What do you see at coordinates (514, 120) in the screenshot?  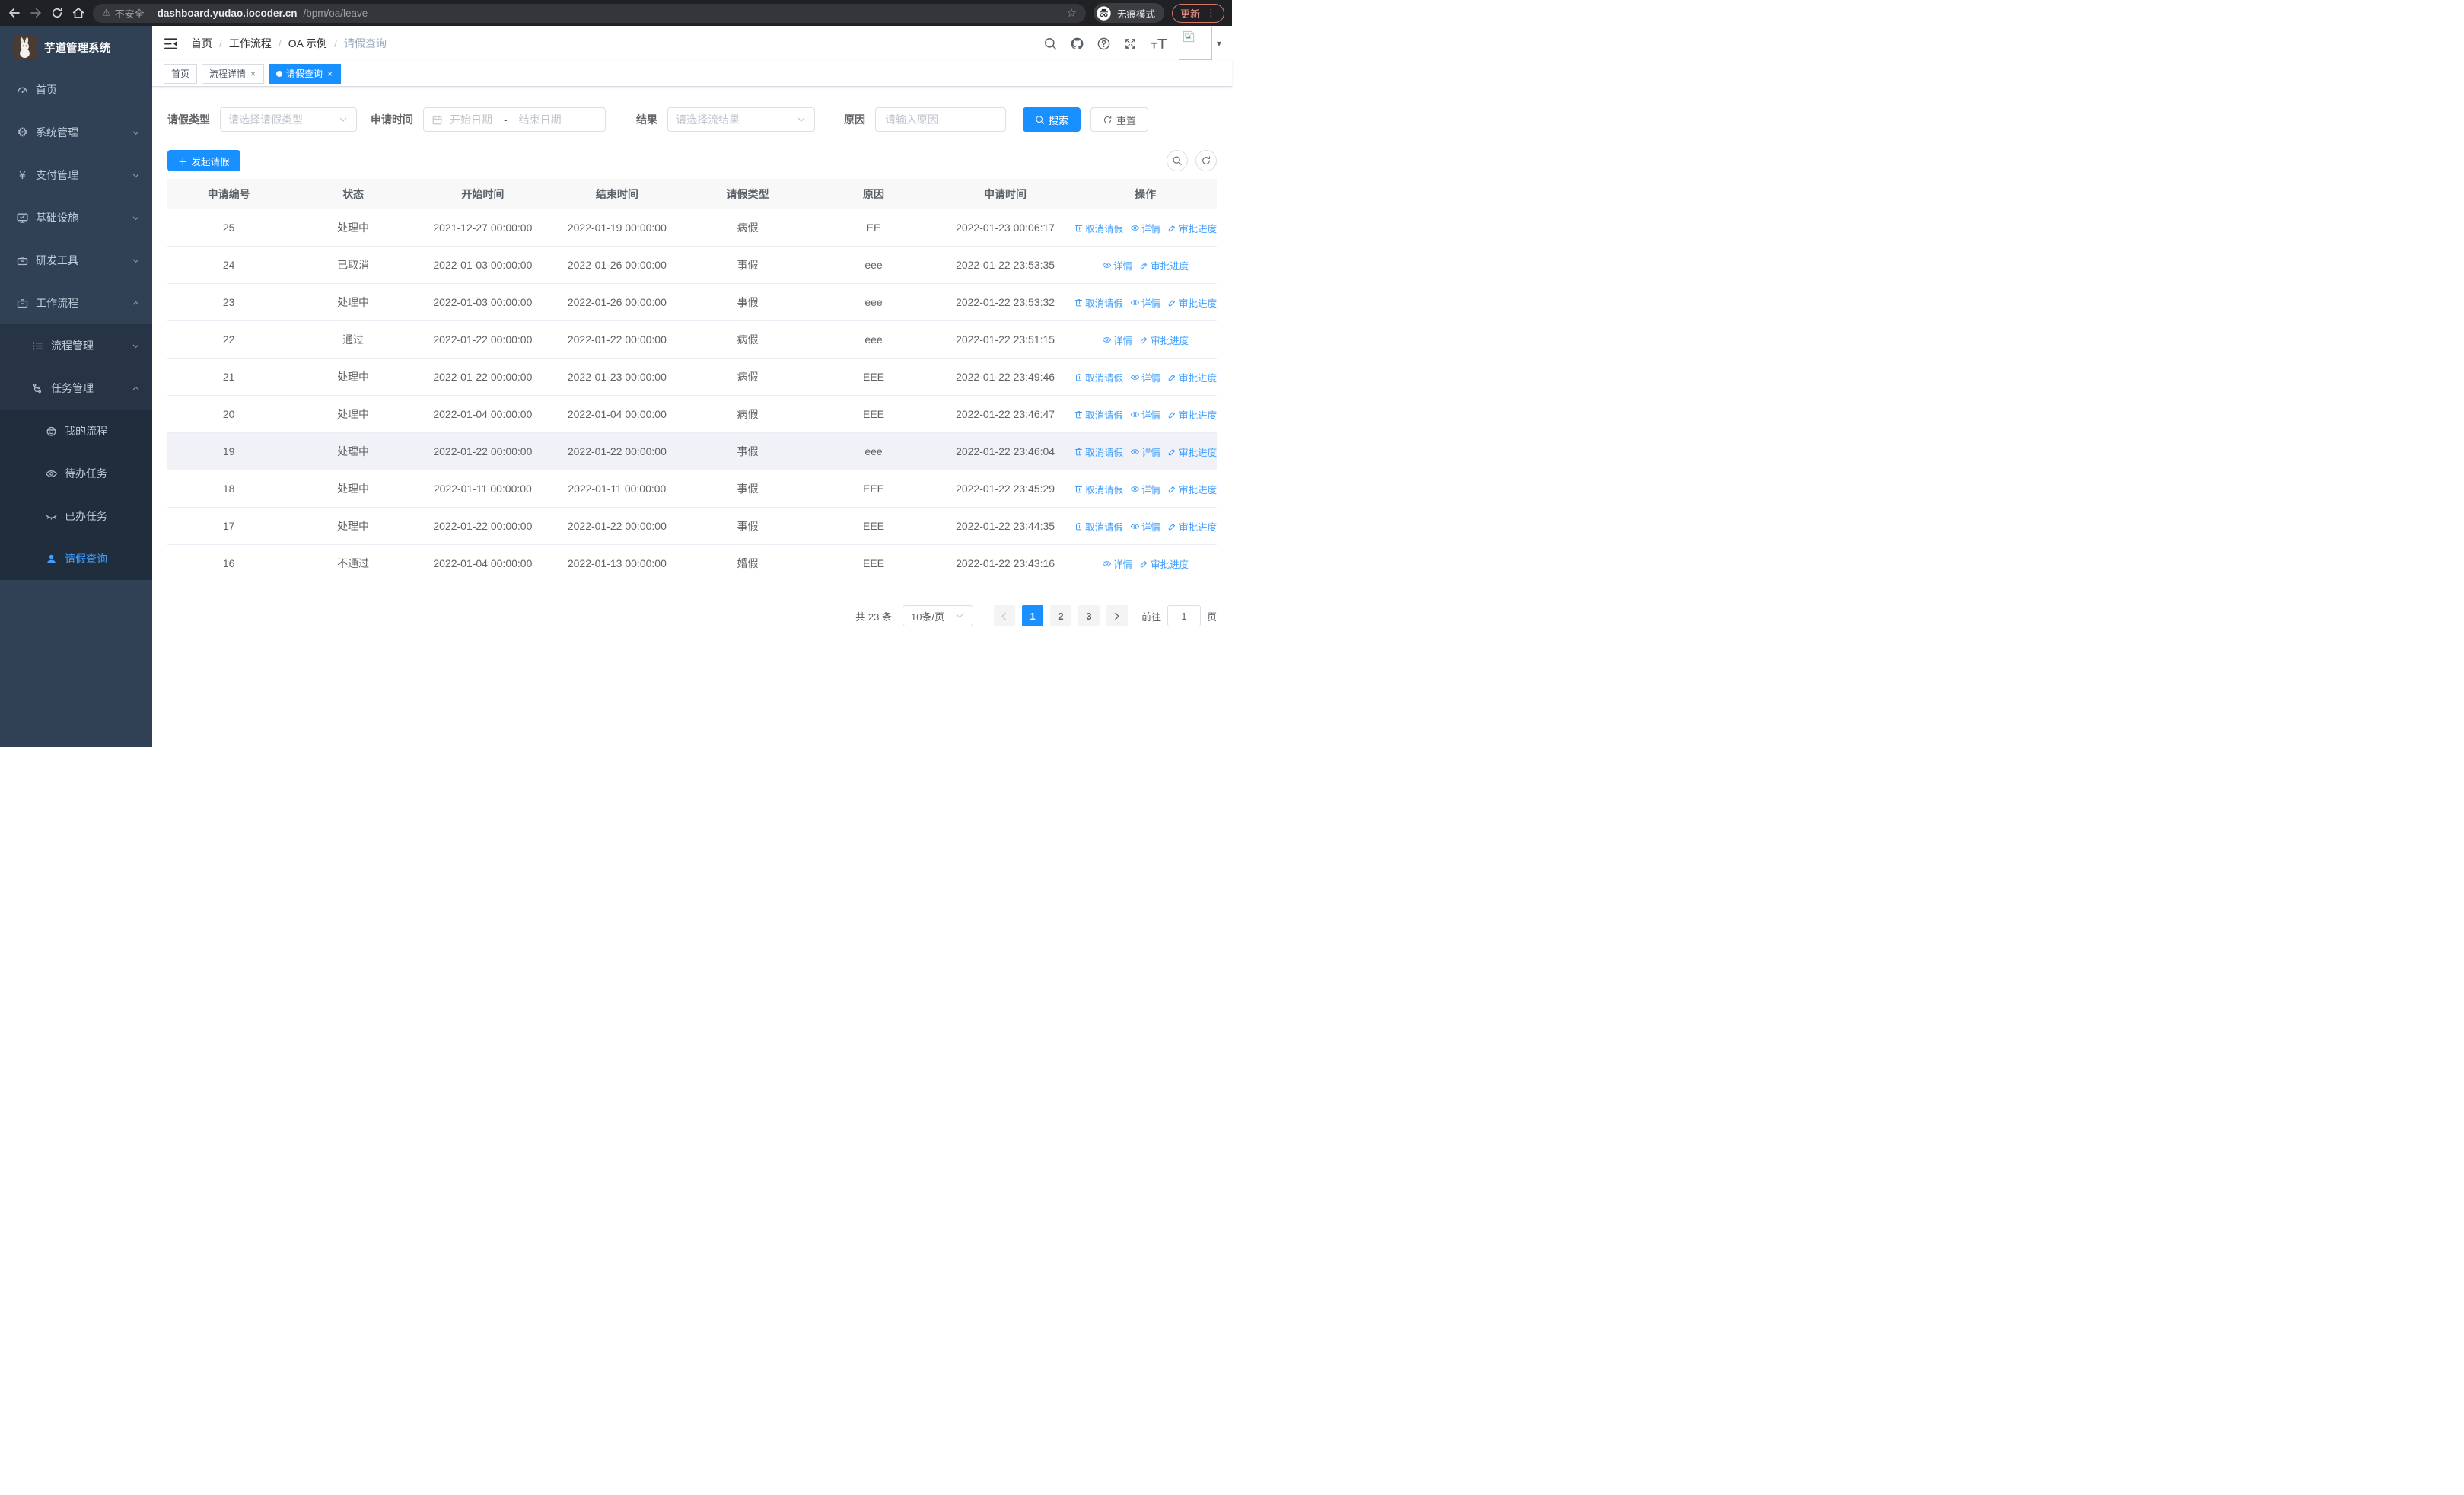 I see `apply-time-range-picker: 开始日期 - 结束日期` at bounding box center [514, 120].